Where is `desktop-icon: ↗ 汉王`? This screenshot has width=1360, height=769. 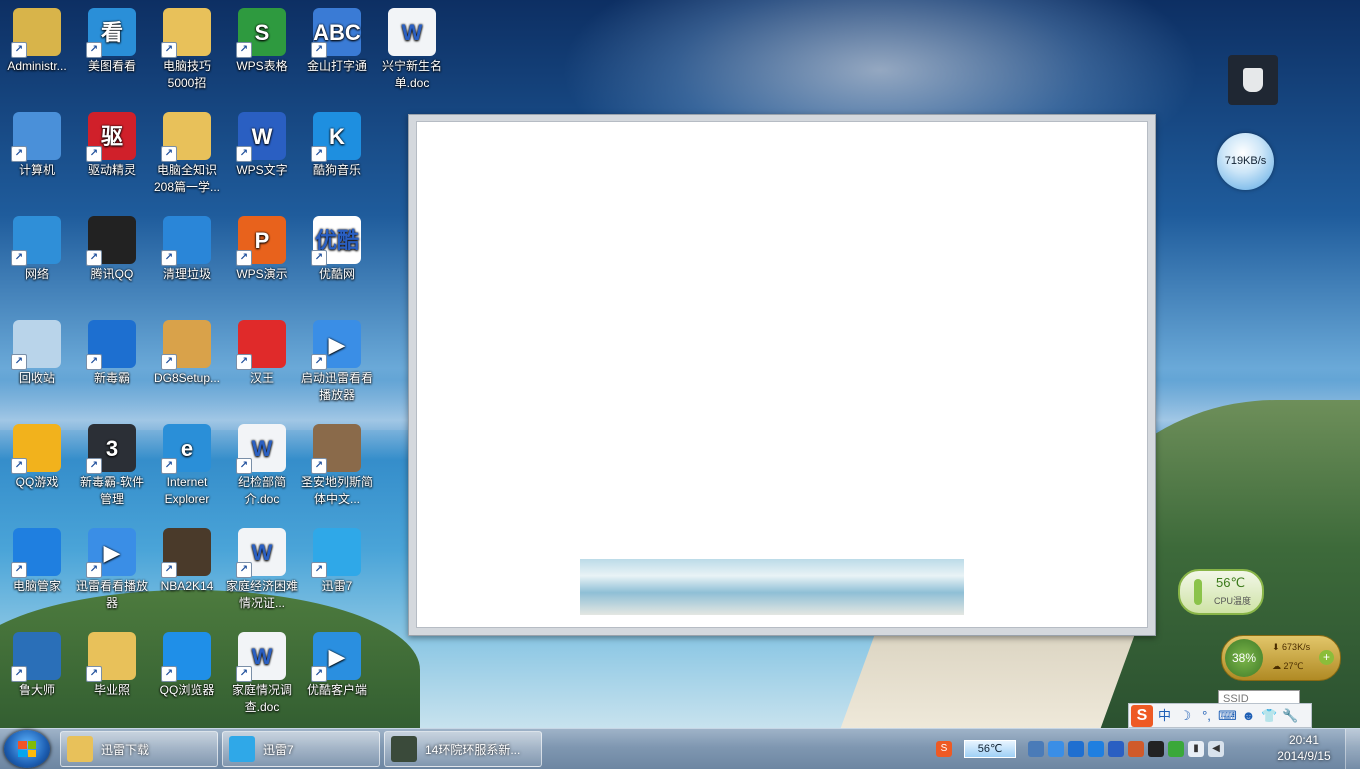 desktop-icon: ↗ 汉王 is located at coordinates (262, 350).